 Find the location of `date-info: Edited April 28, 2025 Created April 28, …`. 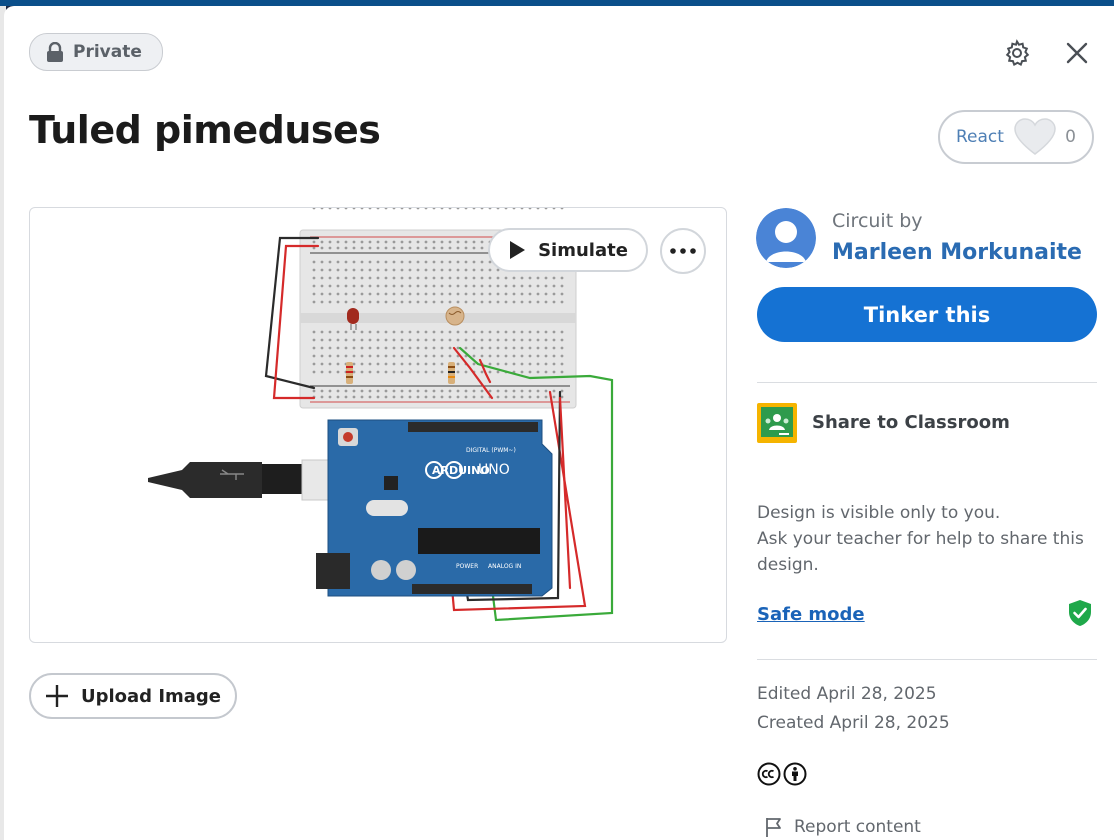

date-info: Edited April 28, 2025 Created April 28, … is located at coordinates (853, 709).